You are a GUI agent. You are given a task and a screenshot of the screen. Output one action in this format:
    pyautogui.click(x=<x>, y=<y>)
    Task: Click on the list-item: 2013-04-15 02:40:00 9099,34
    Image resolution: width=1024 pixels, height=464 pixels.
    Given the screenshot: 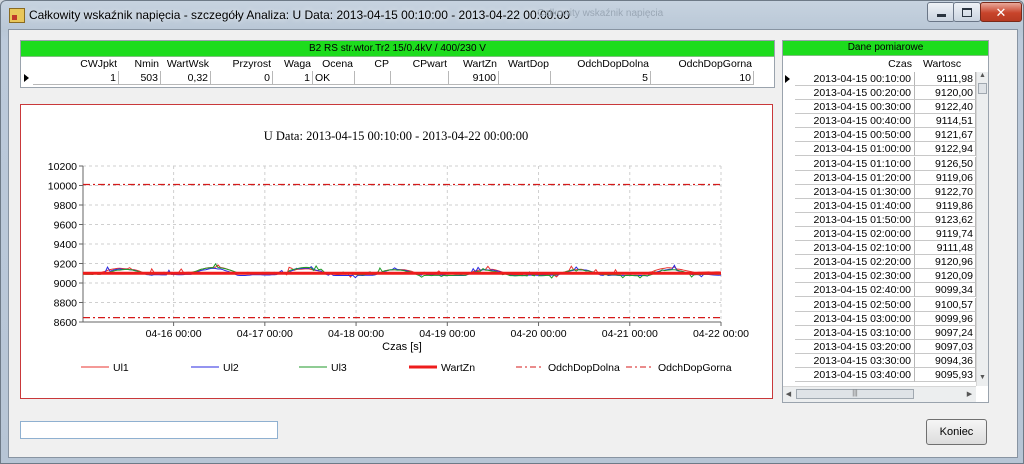 What is the action you would take?
    pyautogui.click(x=879, y=290)
    